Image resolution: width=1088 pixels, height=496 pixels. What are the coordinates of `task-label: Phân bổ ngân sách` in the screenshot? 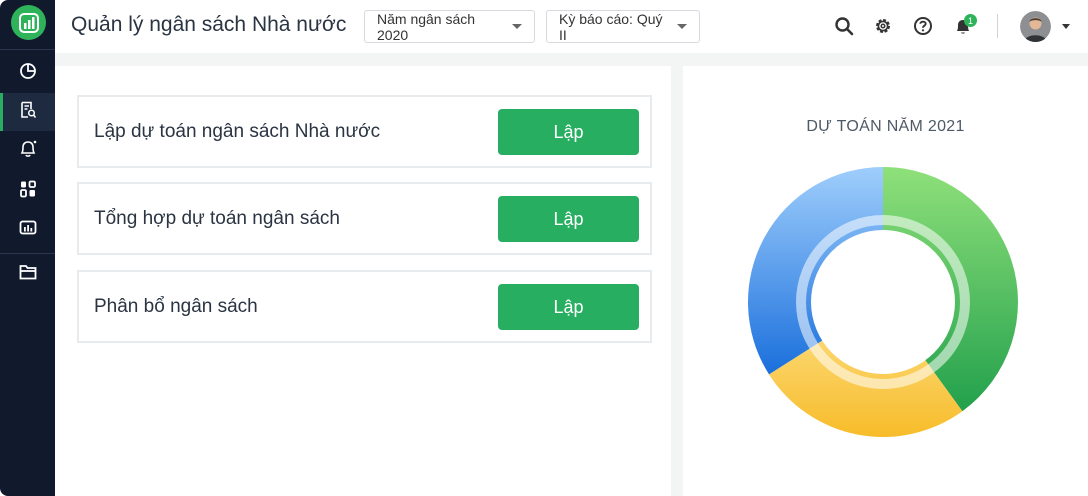 It's located at (176, 306).